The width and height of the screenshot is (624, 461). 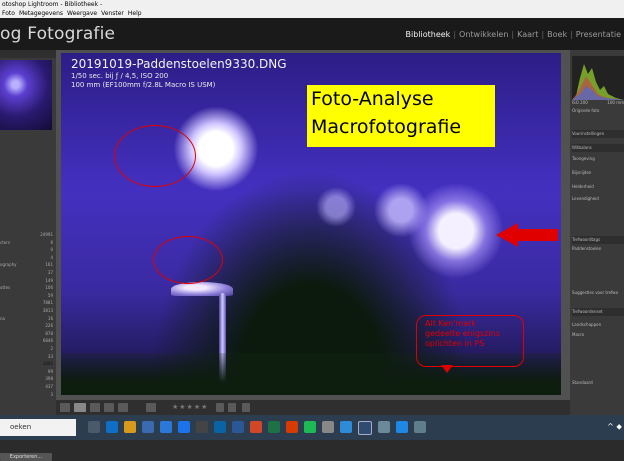 What do you see at coordinates (151, 407) in the screenshot?
I see `flag-icon` at bounding box center [151, 407].